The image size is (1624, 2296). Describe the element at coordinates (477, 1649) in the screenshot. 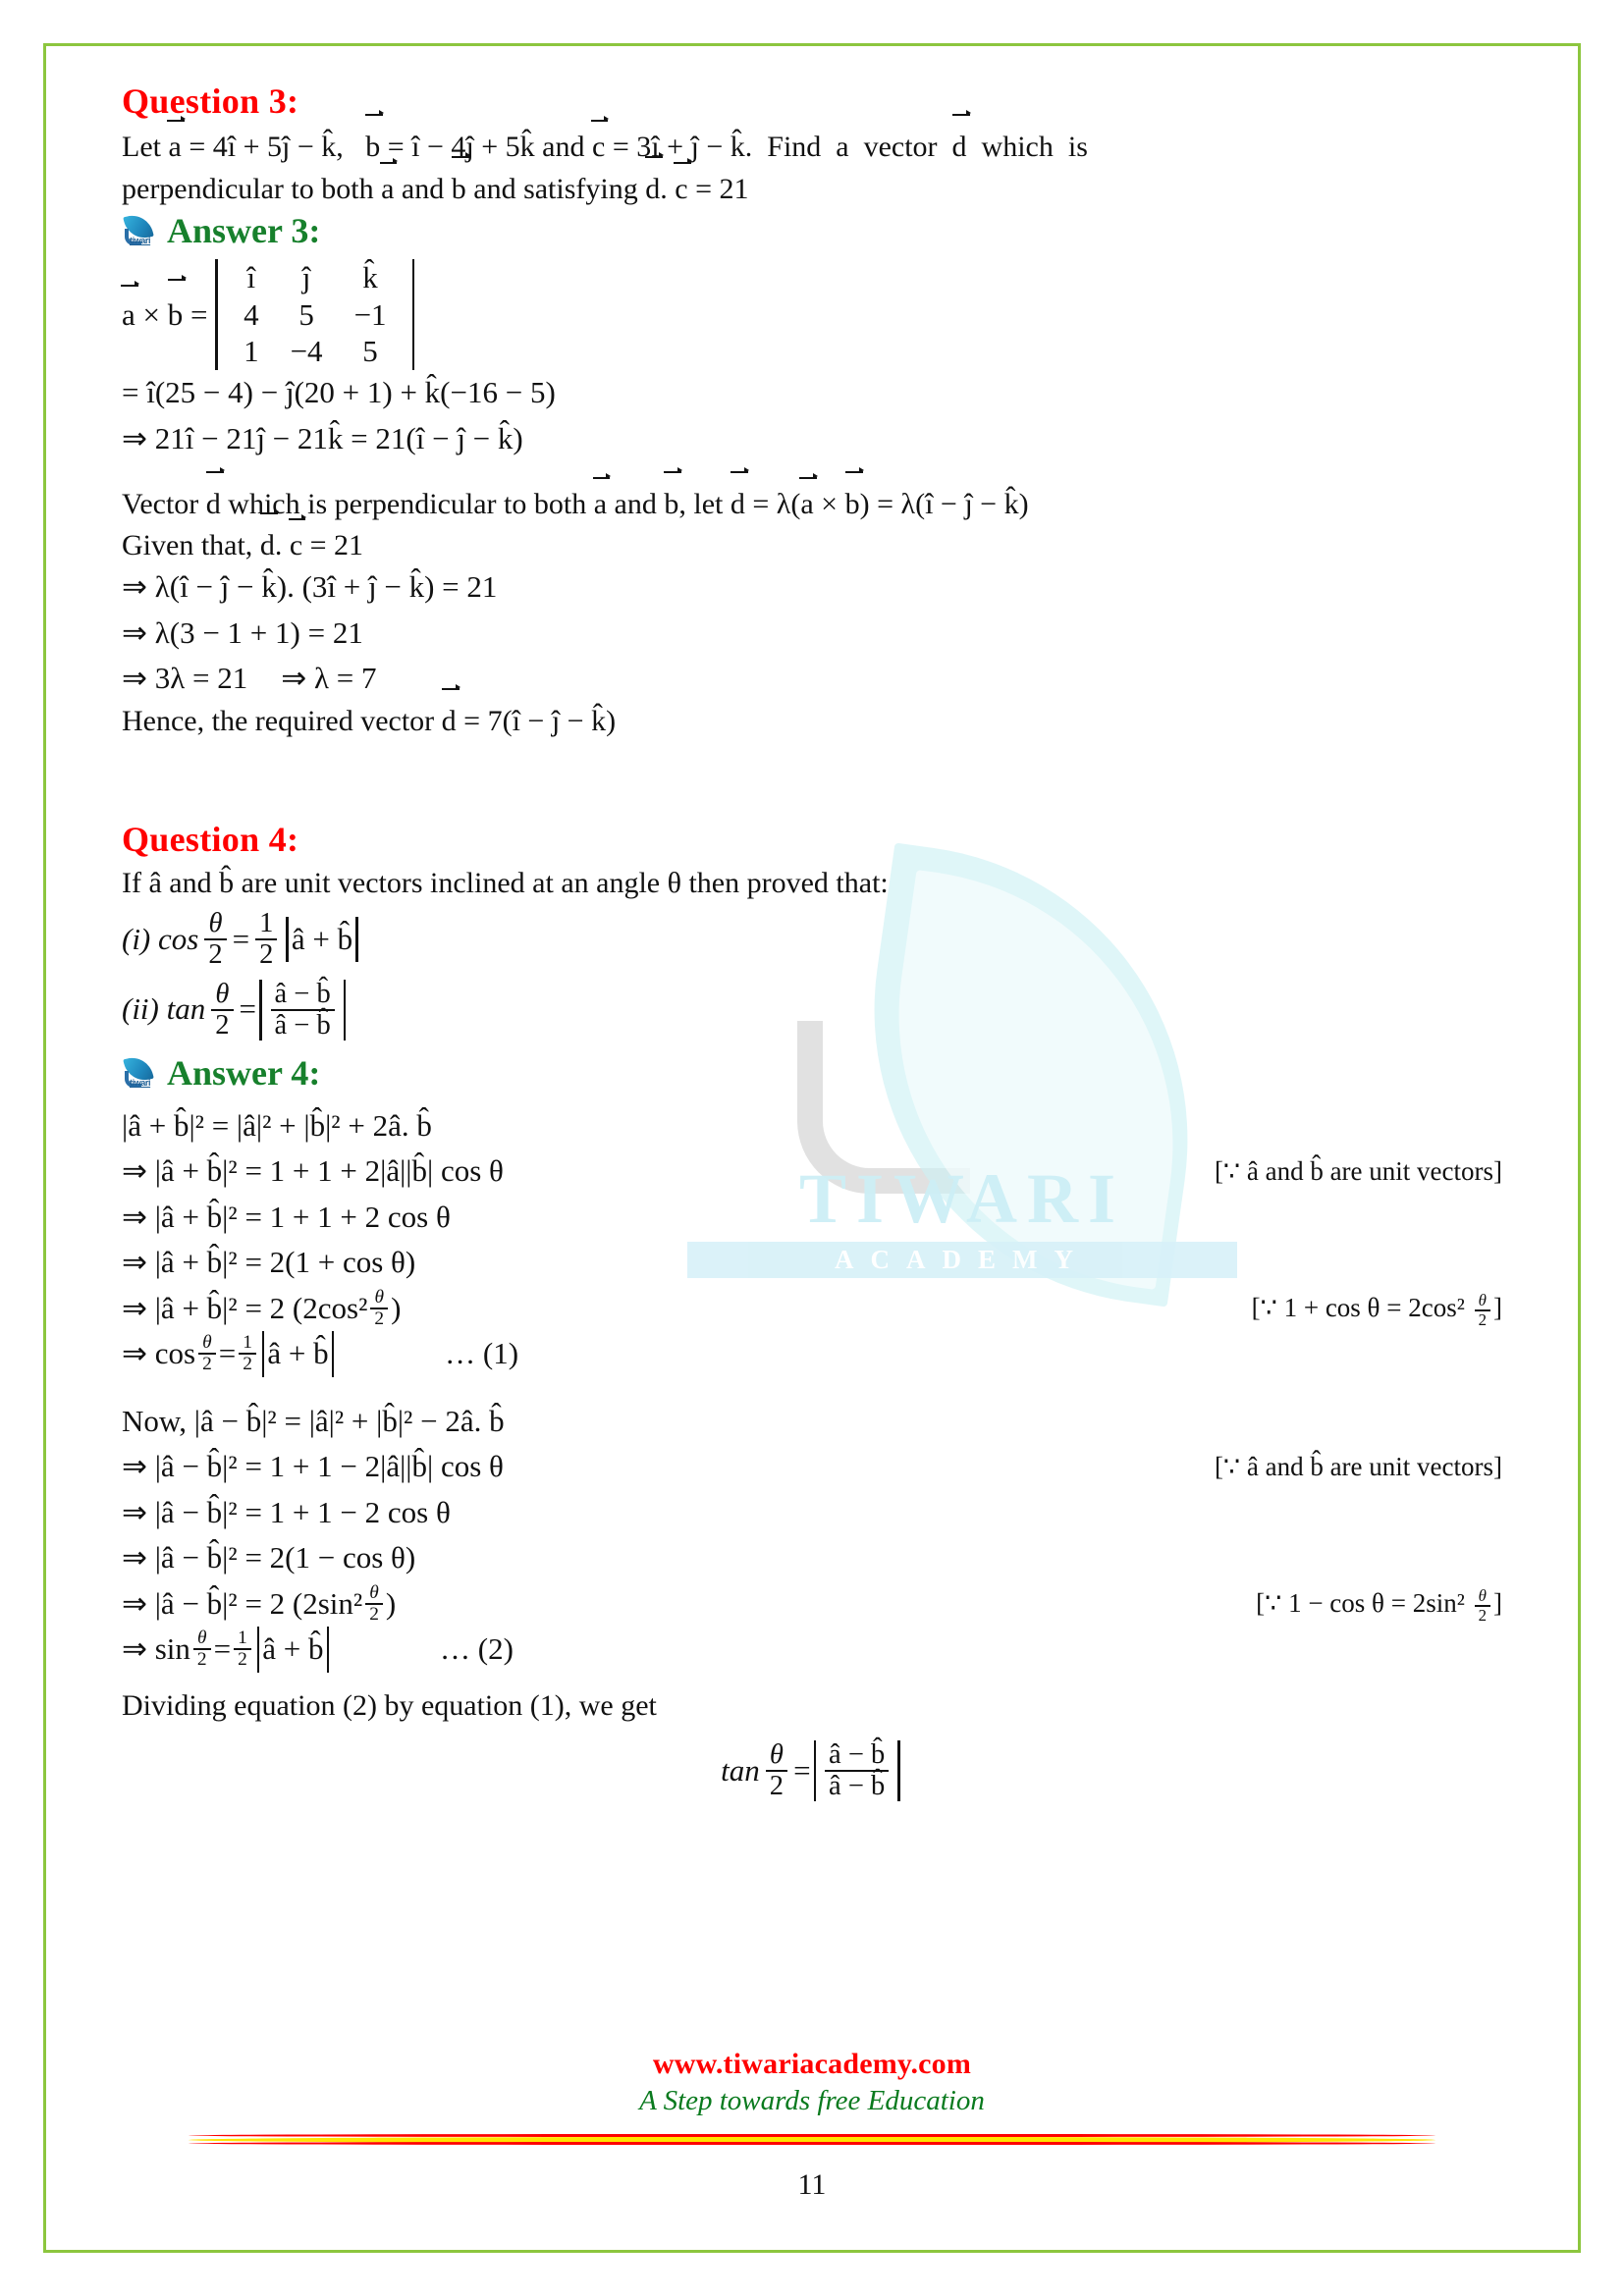

I see `equation-2-tag: … (2)` at that location.